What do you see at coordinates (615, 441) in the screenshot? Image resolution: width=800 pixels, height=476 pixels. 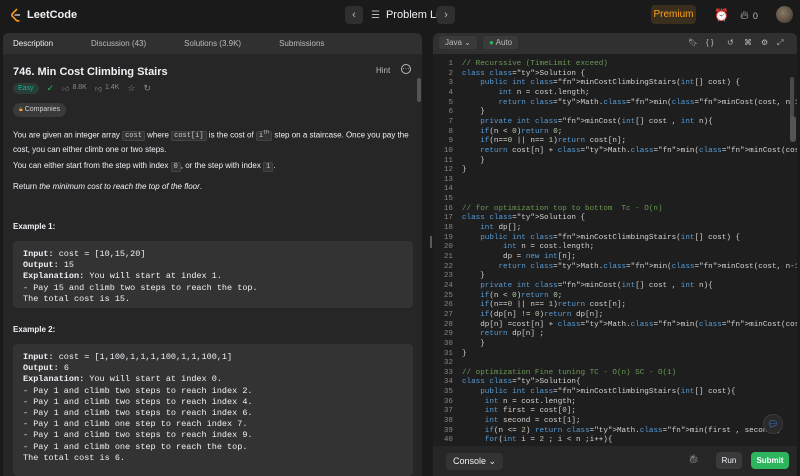 I see `code-line: 40 for(int i = 2 ; i < n ;i++){` at bounding box center [615, 441].